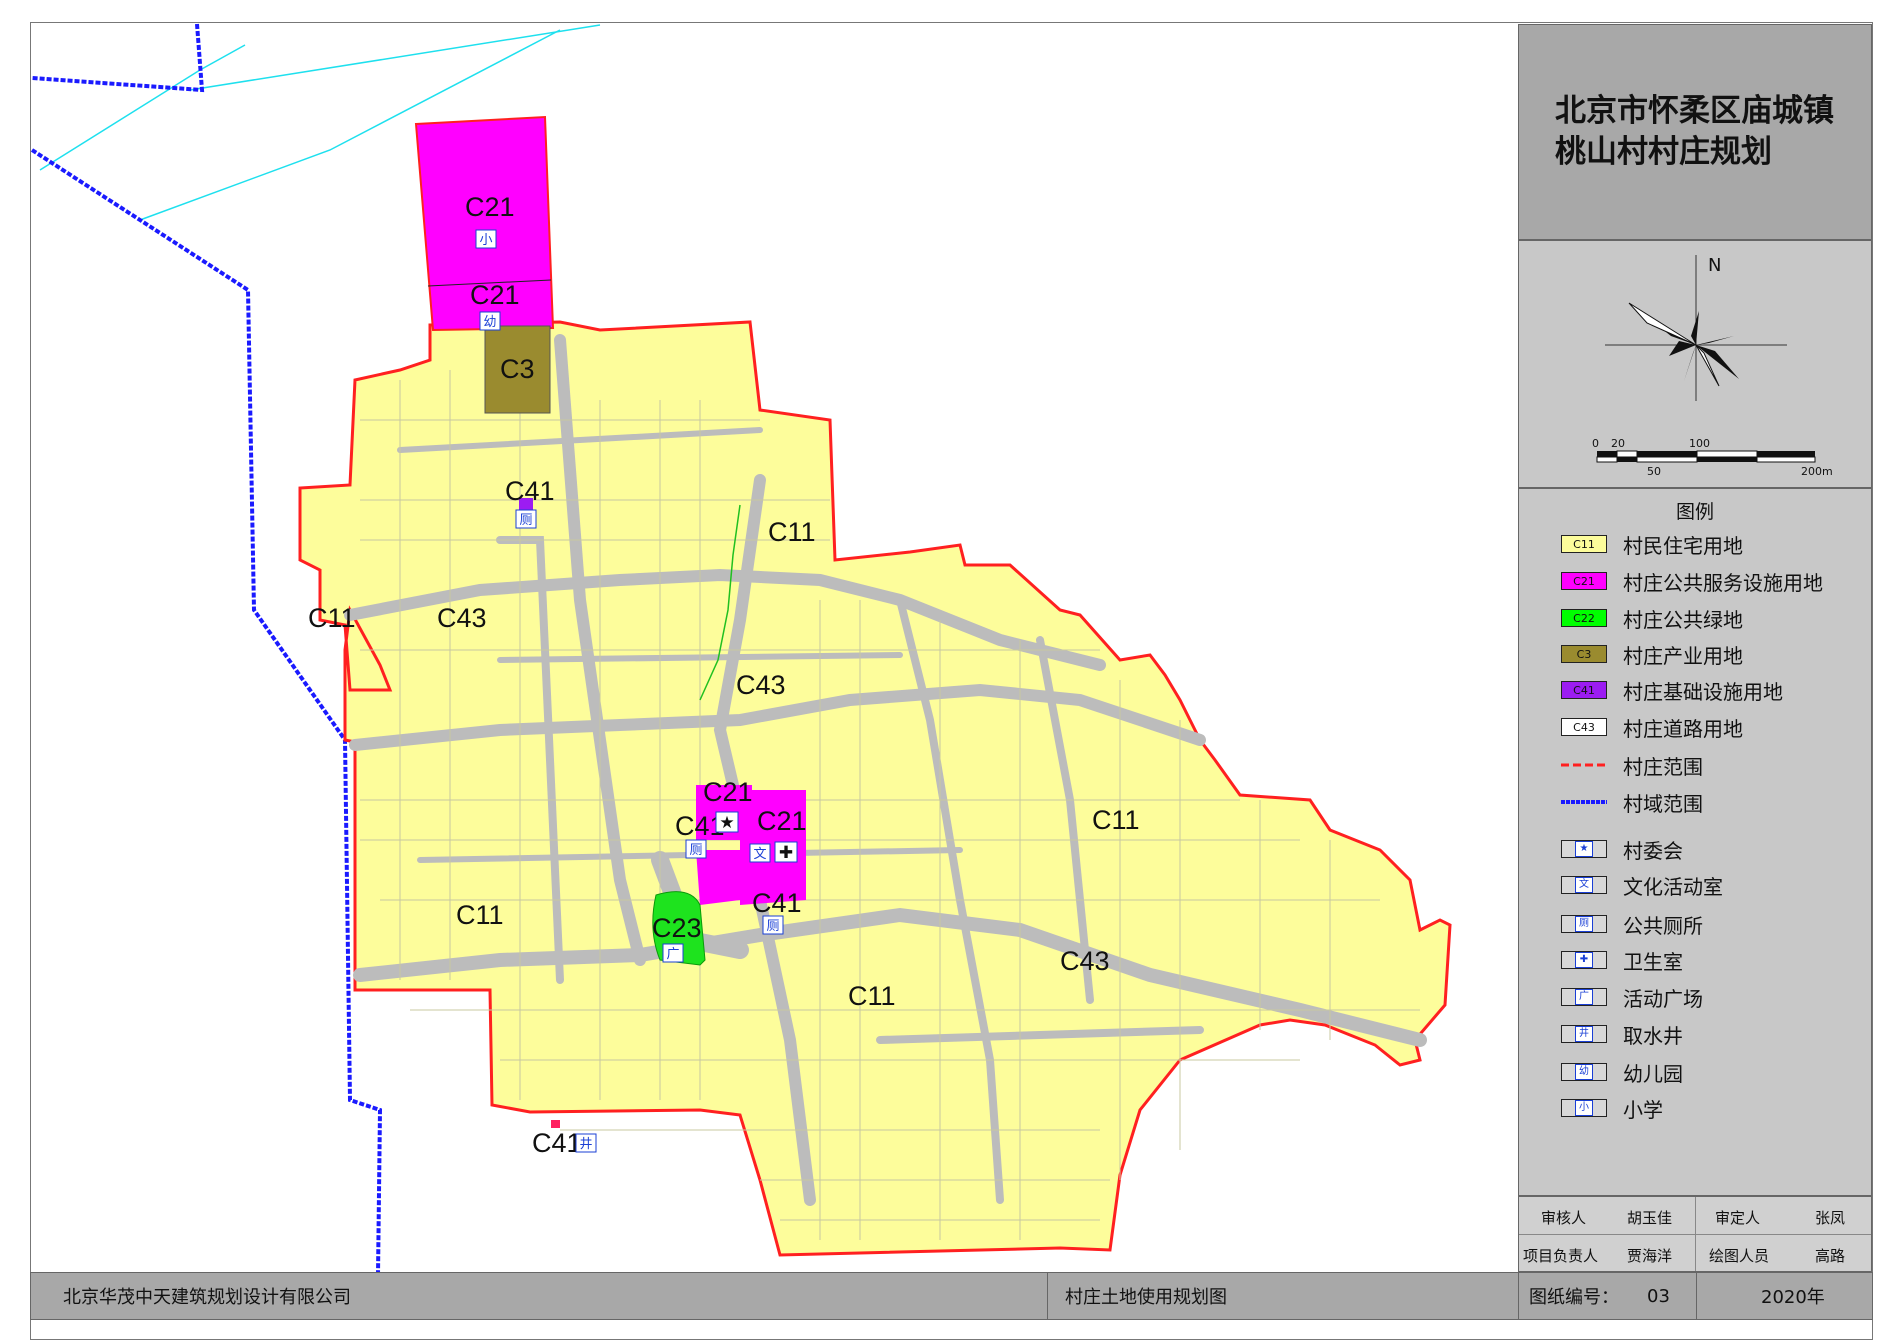  I want to click on legend-item-culture-room: 文 文化活动室, so click(1642, 885).